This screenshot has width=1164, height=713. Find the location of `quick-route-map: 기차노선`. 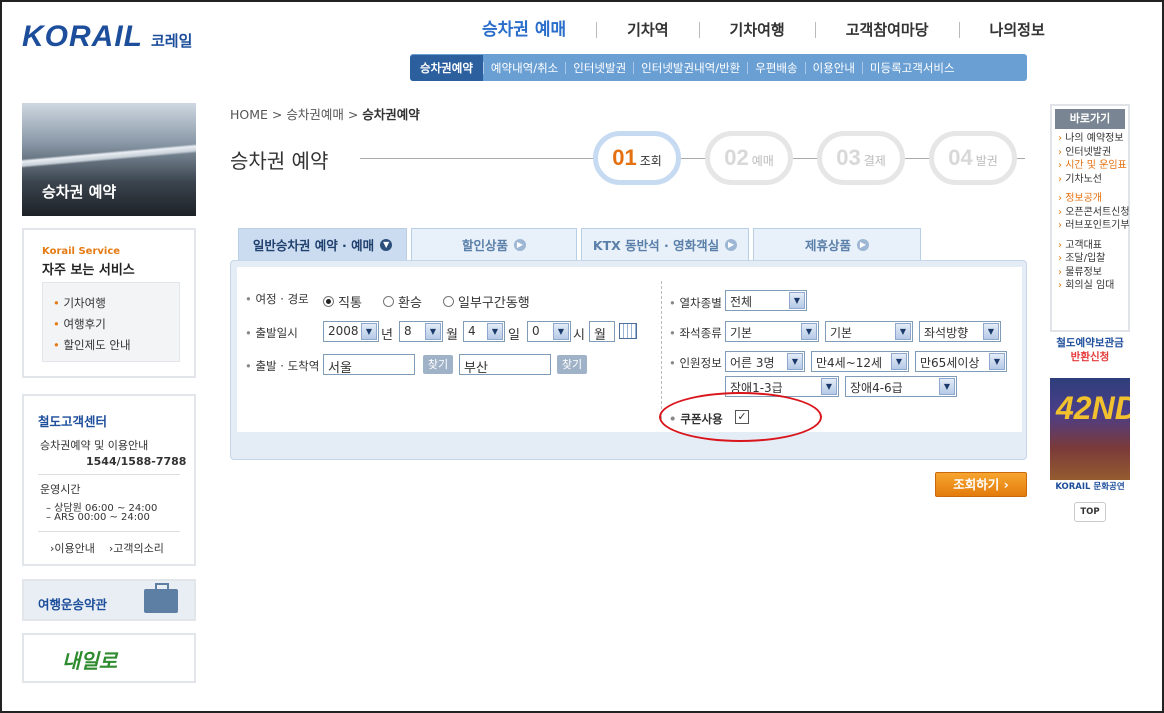

quick-route-map: 기차노선 is located at coordinates (1090, 180).